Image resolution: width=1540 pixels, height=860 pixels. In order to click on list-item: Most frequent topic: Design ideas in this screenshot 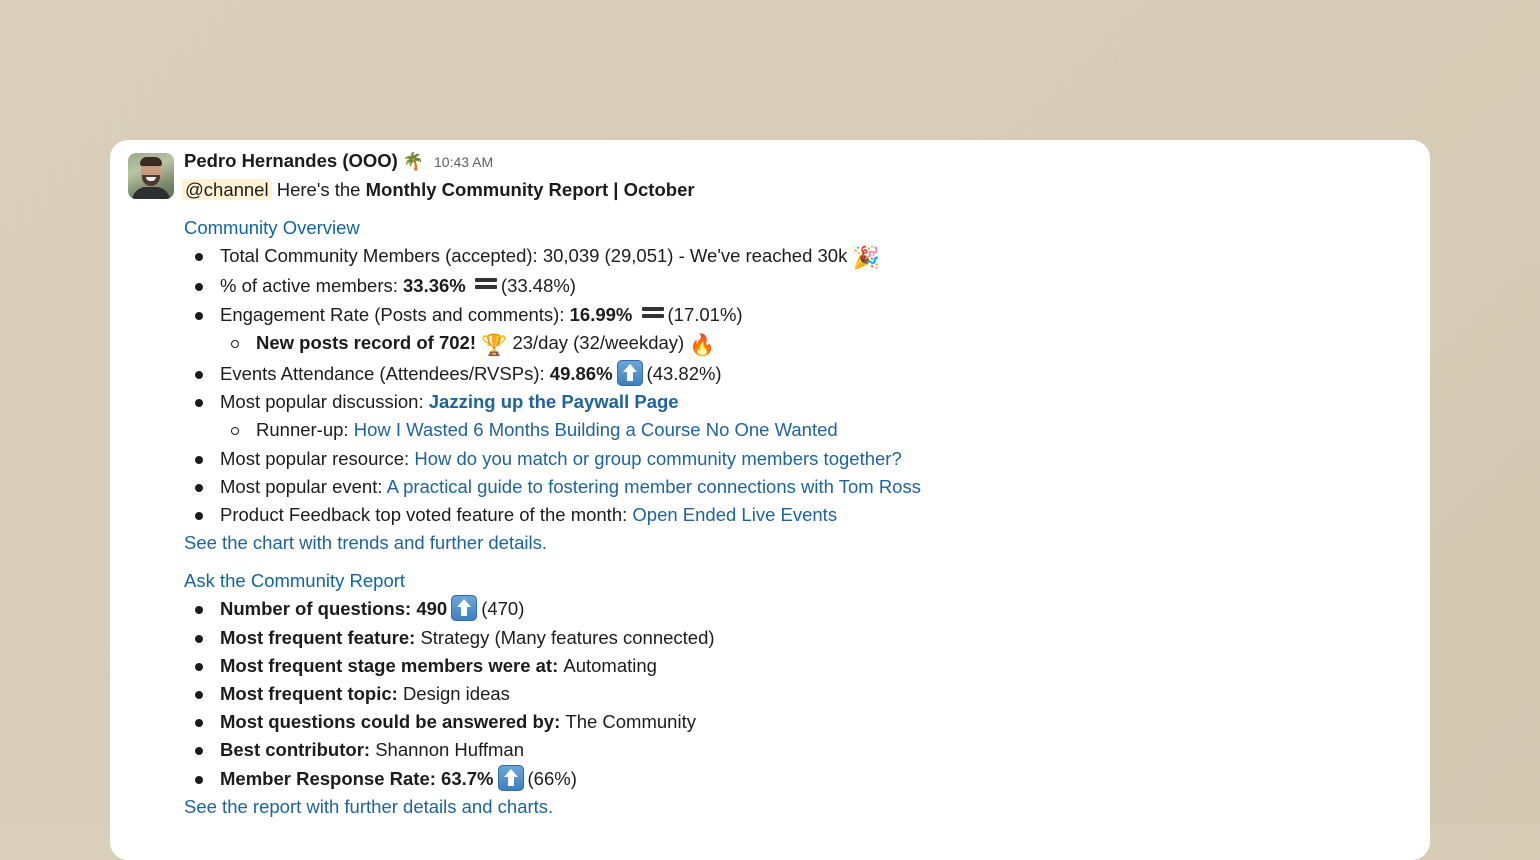, I will do `click(794, 694)`.